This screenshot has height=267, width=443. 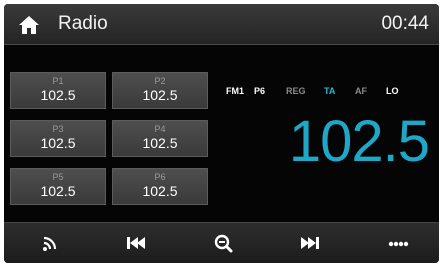 I want to click on seek-forward-button, so click(x=309, y=243).